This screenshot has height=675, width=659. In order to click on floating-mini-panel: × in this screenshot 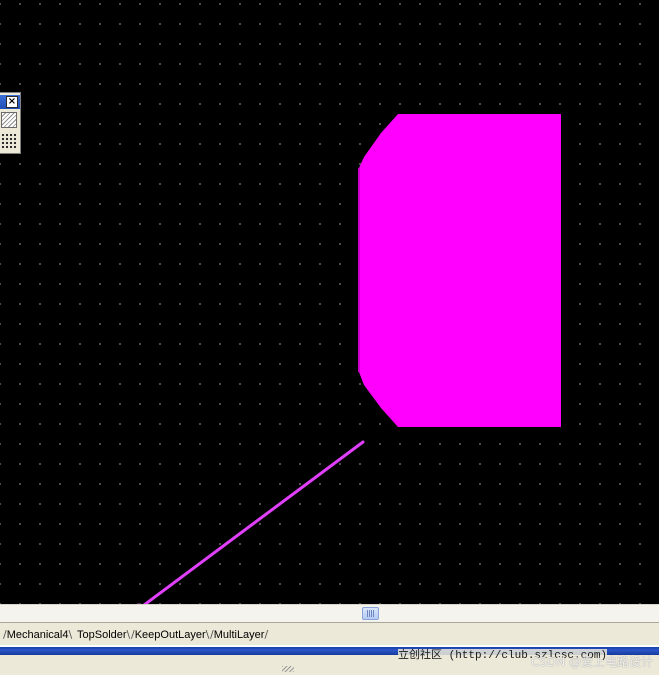, I will do `click(10, 123)`.